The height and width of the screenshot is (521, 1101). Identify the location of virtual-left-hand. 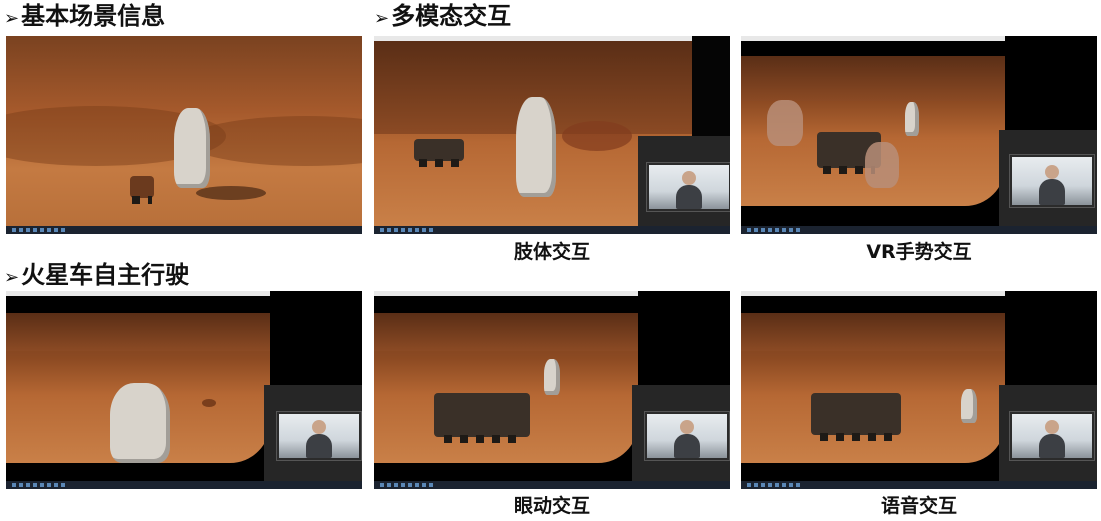
(785, 123).